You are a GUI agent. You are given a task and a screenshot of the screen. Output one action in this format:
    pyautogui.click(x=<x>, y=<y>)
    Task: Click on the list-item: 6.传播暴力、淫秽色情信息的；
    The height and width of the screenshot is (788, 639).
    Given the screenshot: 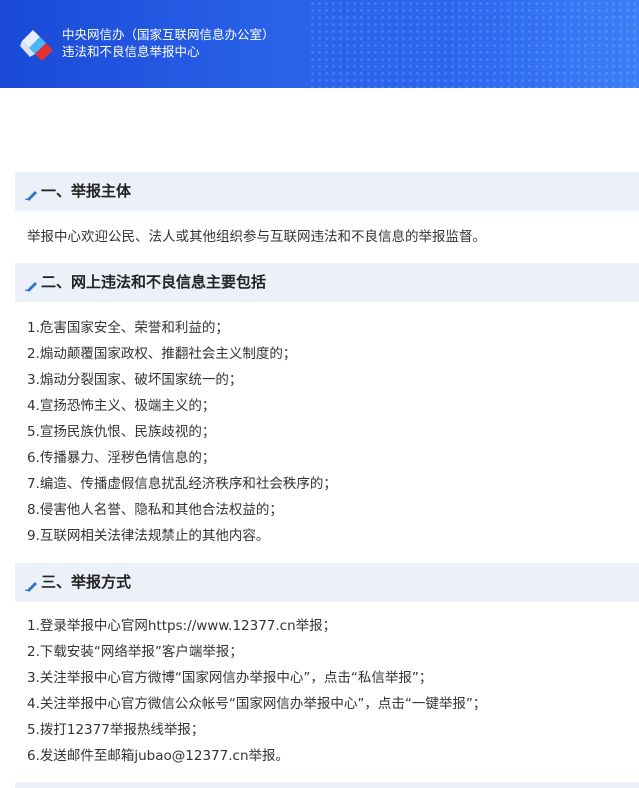 What is the action you would take?
    pyautogui.click(x=121, y=458)
    